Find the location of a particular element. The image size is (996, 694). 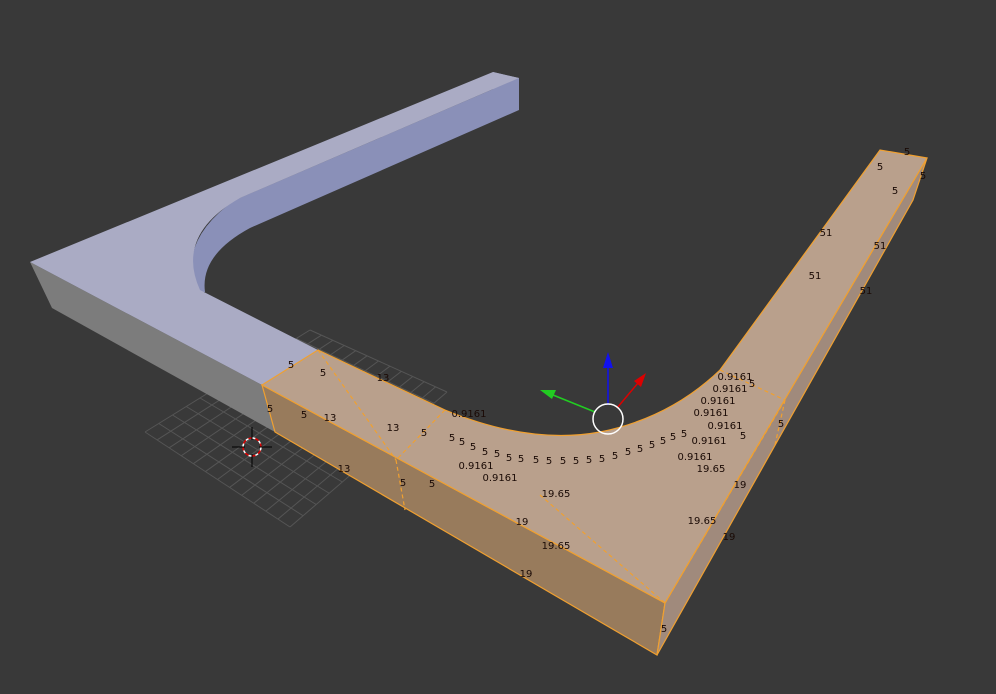

transform-gizmo is located at coordinates (593, 393).